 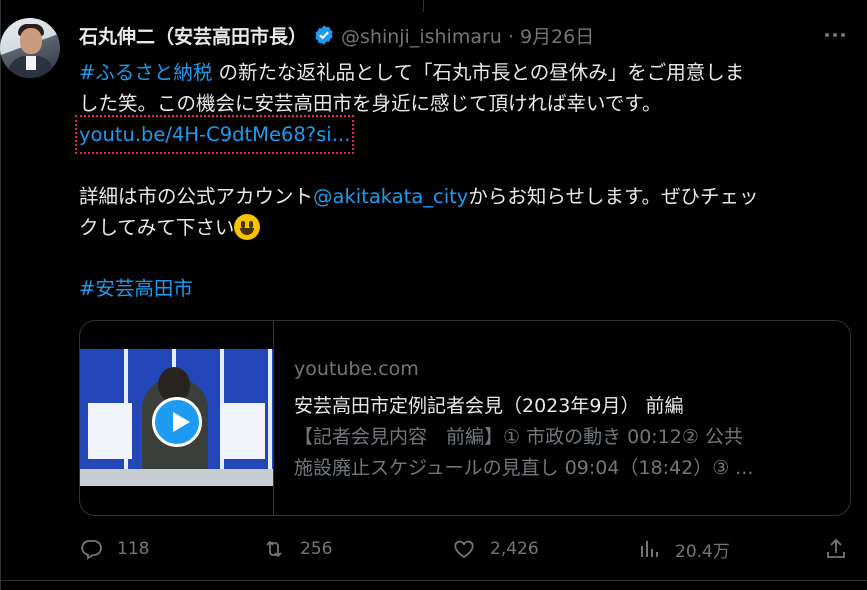 What do you see at coordinates (145, 72) in the screenshot?
I see `hashtag-link: #ふるさと納税` at bounding box center [145, 72].